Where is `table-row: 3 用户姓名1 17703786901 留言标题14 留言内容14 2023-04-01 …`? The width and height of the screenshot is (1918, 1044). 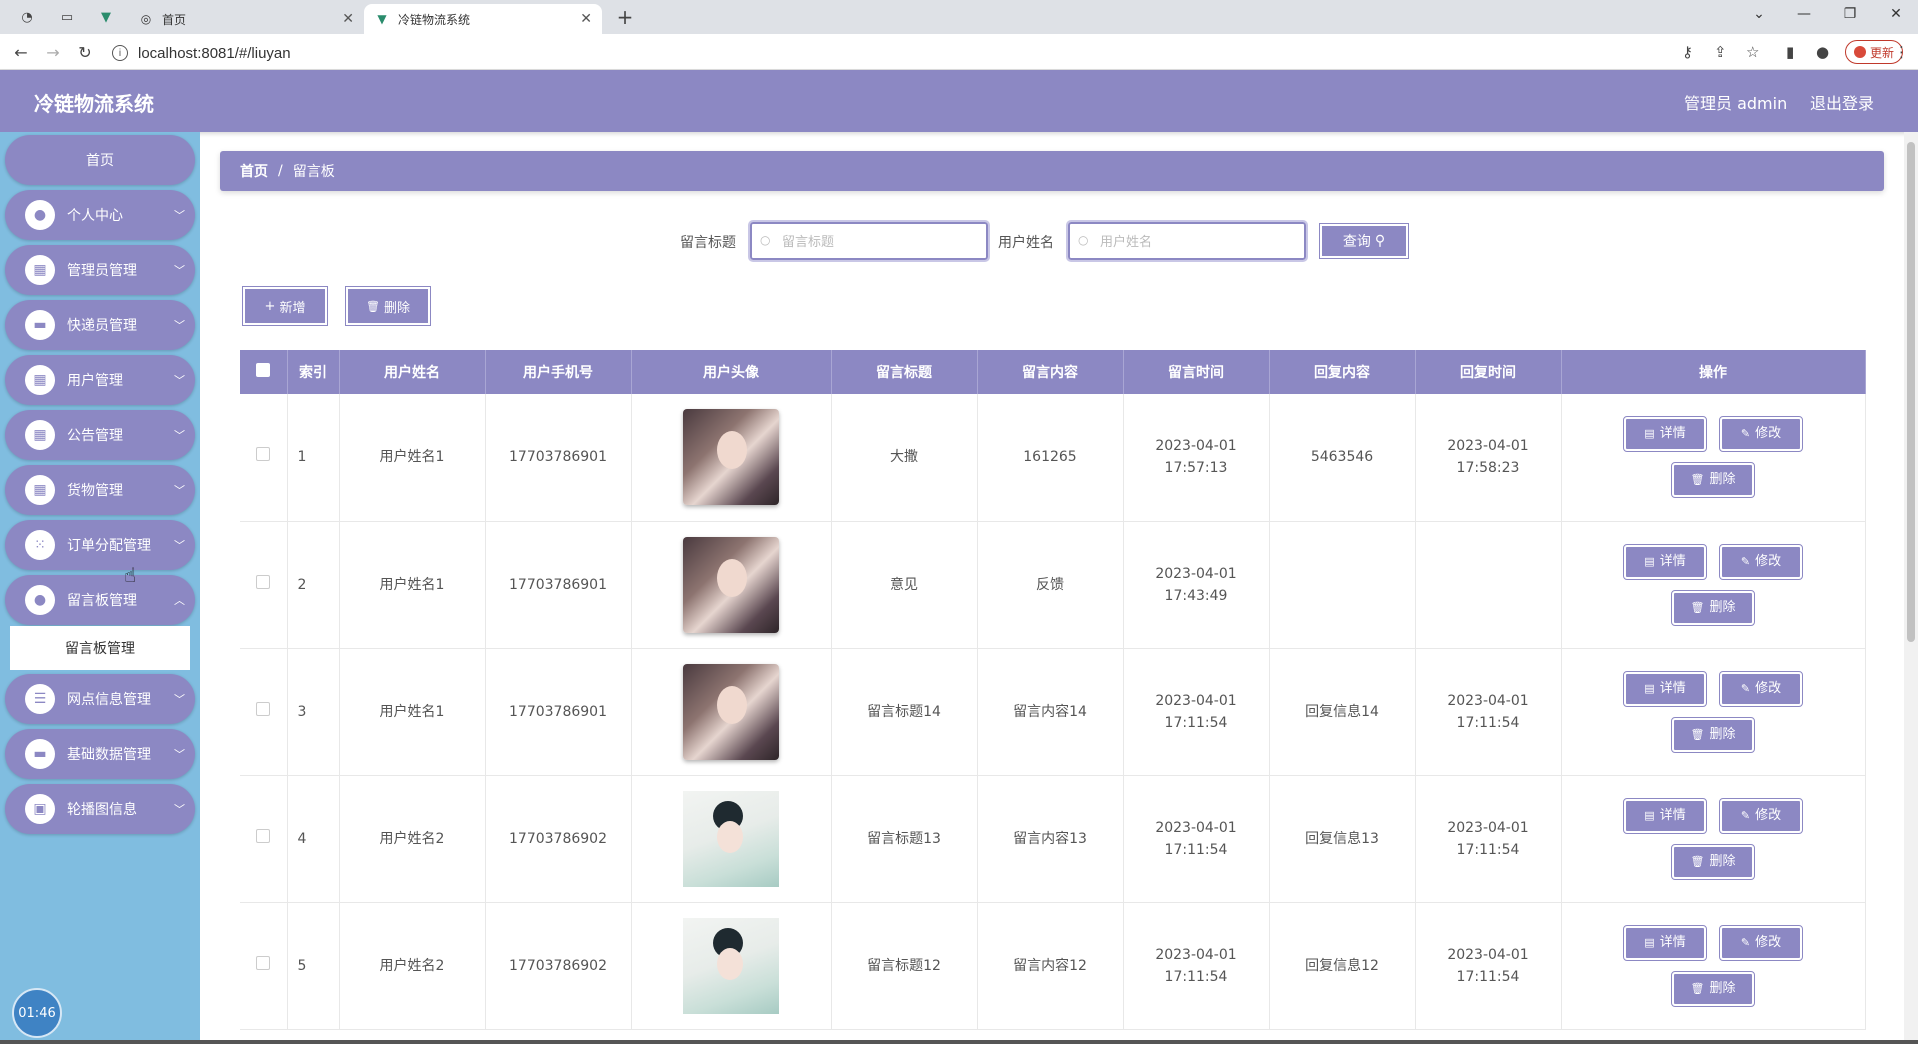 table-row: 3 用户姓名1 17703786901 留言标题14 留言内容14 2023-04-01 … is located at coordinates (1053, 712).